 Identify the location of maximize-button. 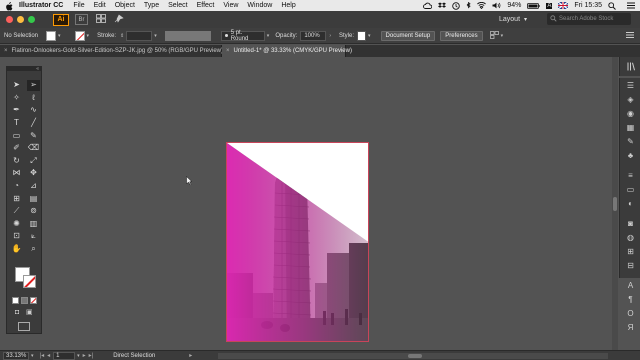
(31, 19).